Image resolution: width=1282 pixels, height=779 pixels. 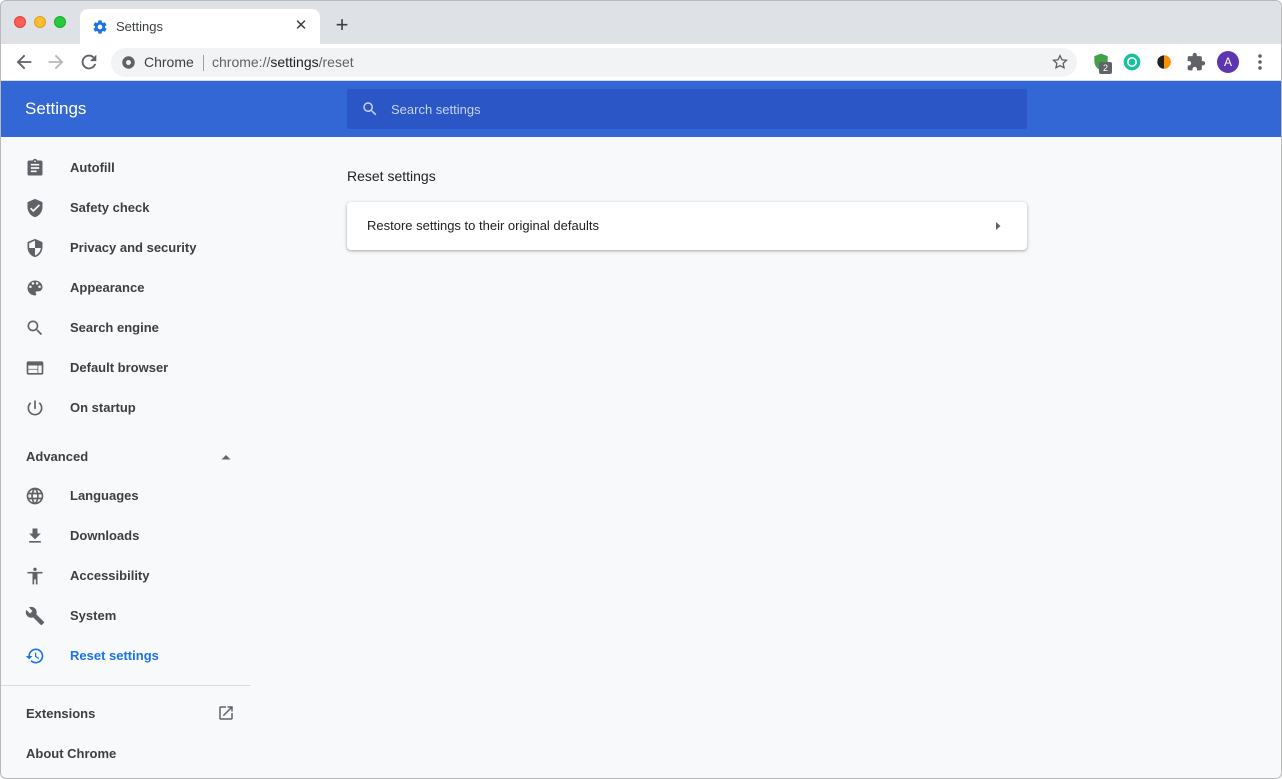 I want to click on maximize-window-button, so click(x=60, y=22).